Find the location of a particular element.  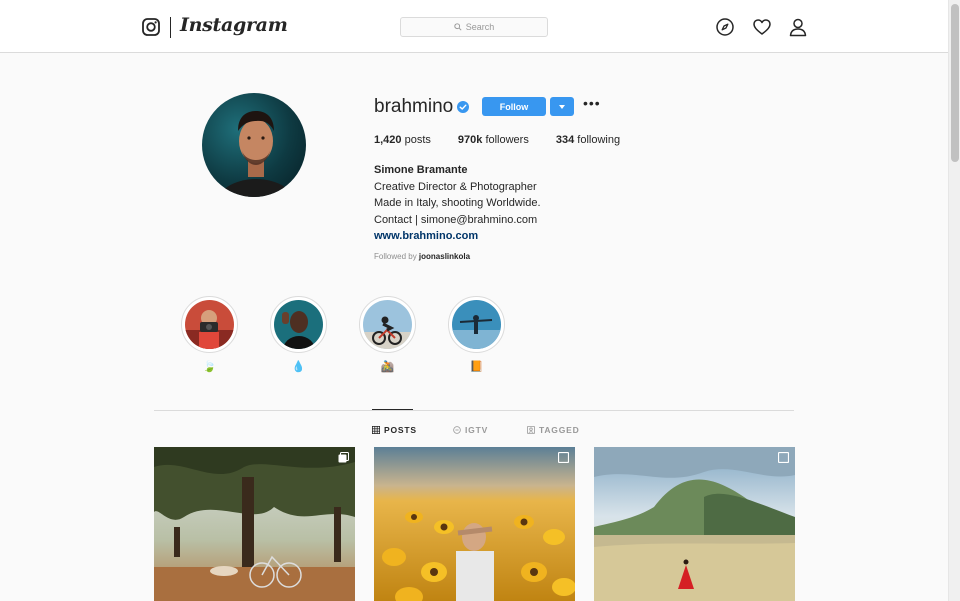

tab-tagged: TAGGED is located at coordinates (553, 430).